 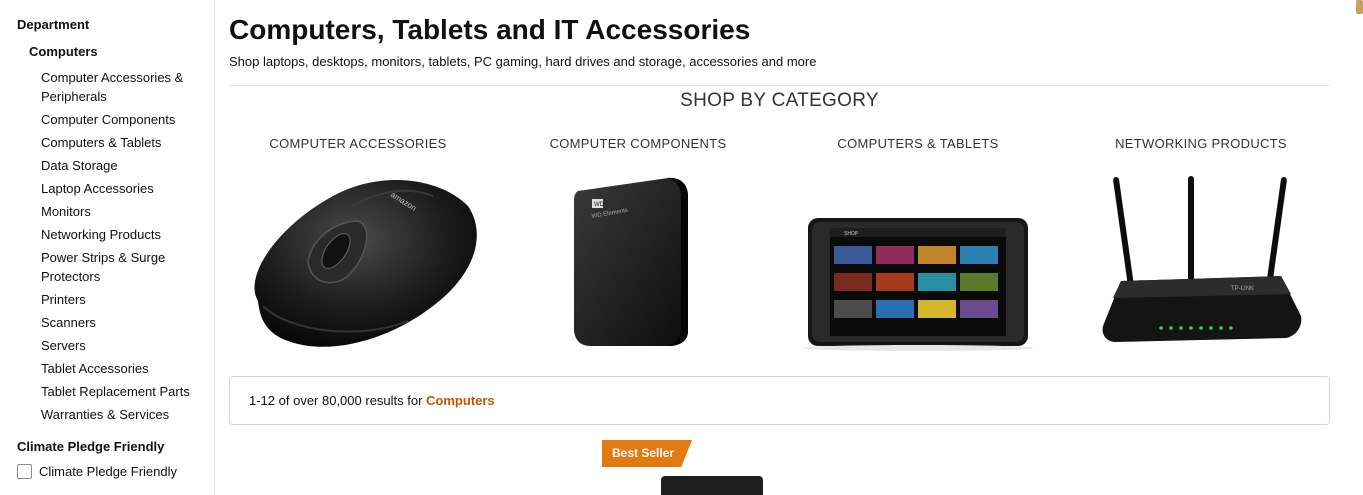 What do you see at coordinates (123, 414) in the screenshot?
I see `department-item-warranties-services: Warranties & Services` at bounding box center [123, 414].